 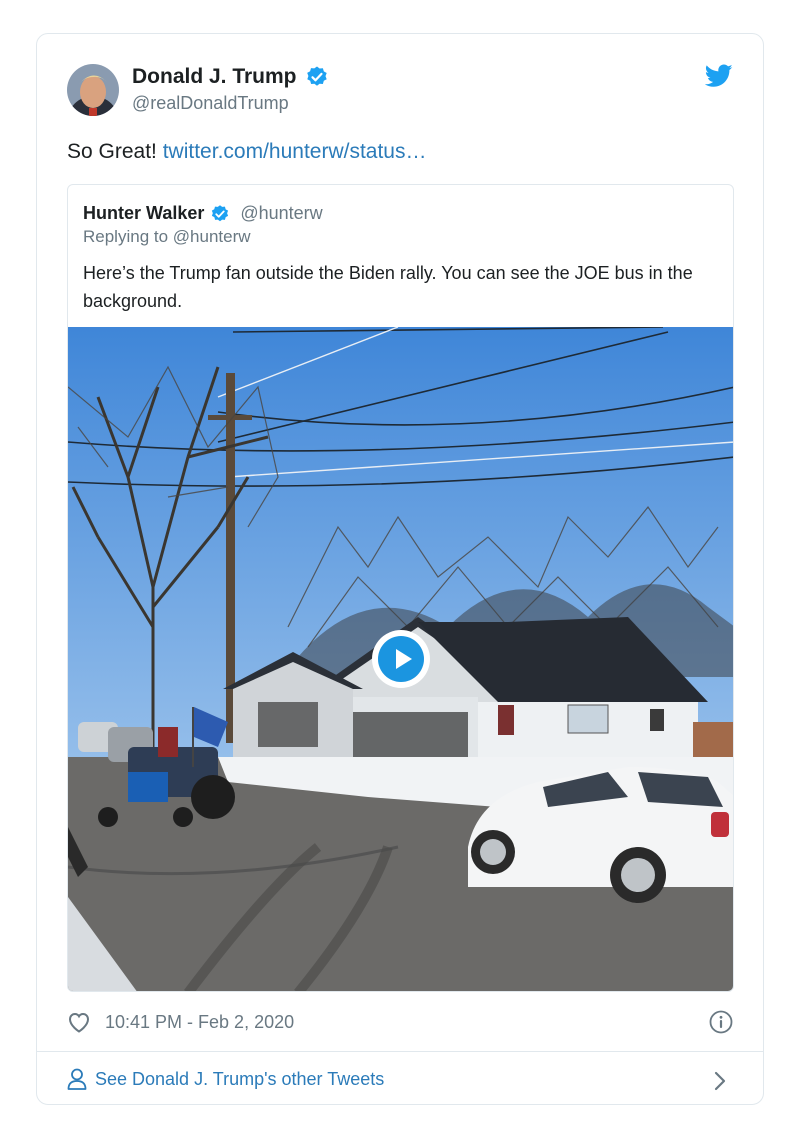 What do you see at coordinates (281, 213) in the screenshot?
I see `quoted-author-handle: @hunterw` at bounding box center [281, 213].